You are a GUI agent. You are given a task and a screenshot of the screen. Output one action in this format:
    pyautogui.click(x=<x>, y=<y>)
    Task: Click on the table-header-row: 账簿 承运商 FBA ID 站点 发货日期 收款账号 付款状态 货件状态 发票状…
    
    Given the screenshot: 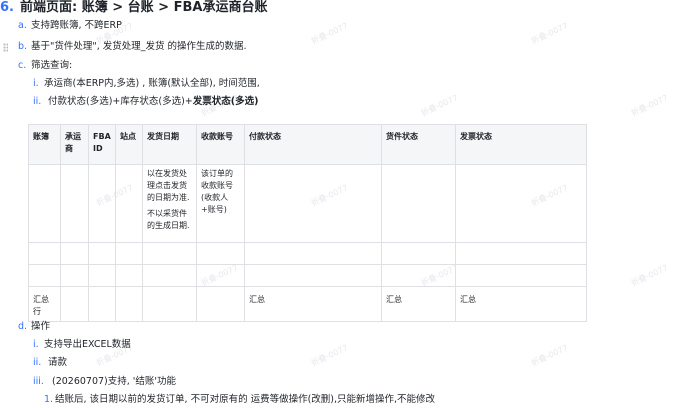 What is the action you would take?
    pyautogui.click(x=307, y=144)
    